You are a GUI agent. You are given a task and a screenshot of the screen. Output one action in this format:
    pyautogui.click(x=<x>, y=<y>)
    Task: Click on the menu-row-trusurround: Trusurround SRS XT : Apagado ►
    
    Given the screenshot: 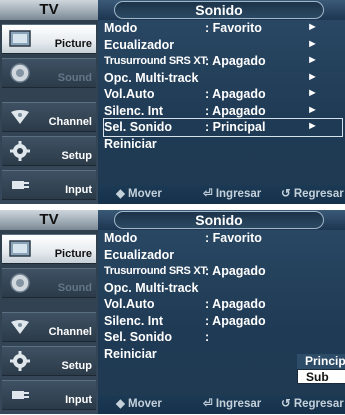 What is the action you would take?
    pyautogui.click(x=224, y=61)
    